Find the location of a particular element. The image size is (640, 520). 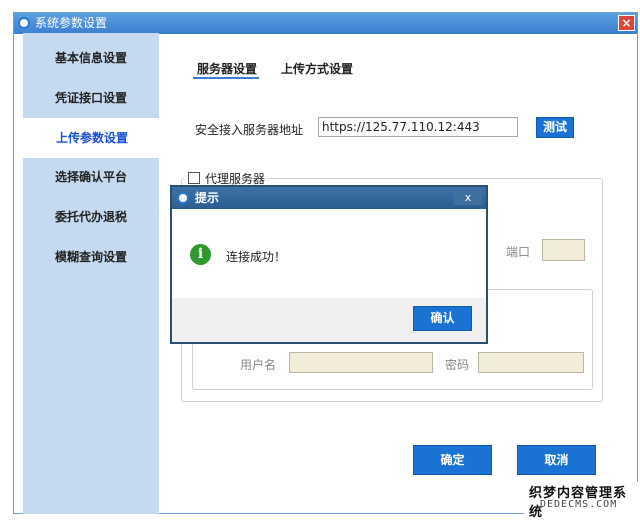

port-input is located at coordinates (563, 250).